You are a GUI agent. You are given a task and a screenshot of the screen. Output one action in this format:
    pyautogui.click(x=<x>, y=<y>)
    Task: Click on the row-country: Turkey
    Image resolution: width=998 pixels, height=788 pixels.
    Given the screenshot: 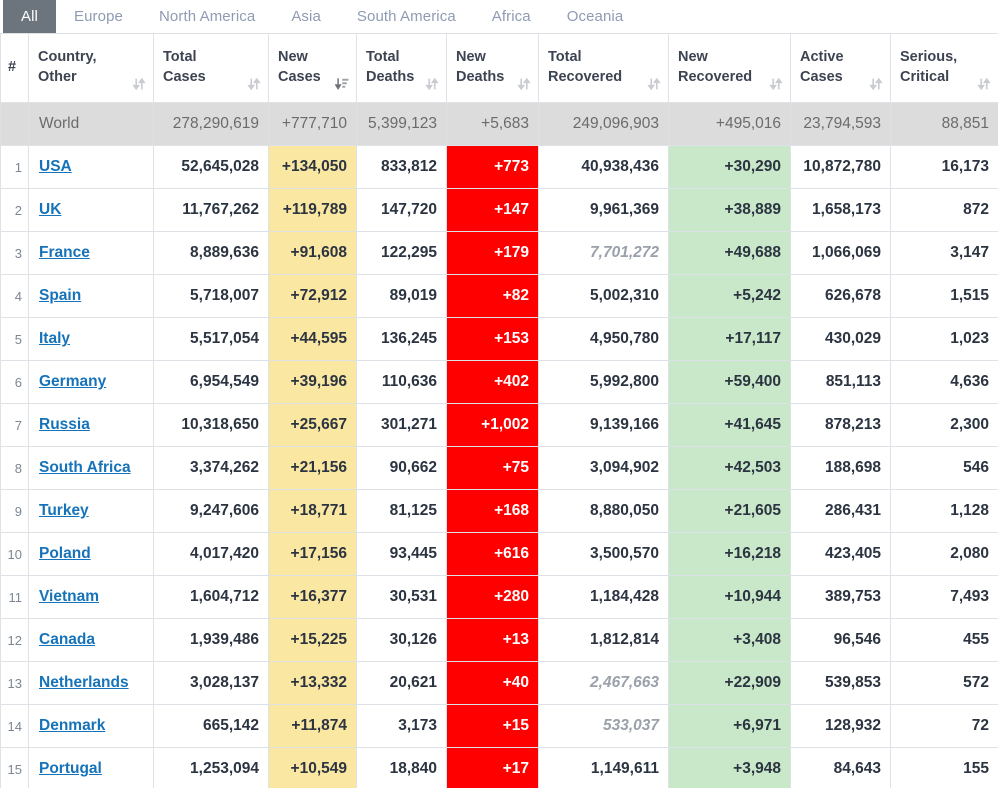 What is the action you would take?
    pyautogui.click(x=91, y=511)
    